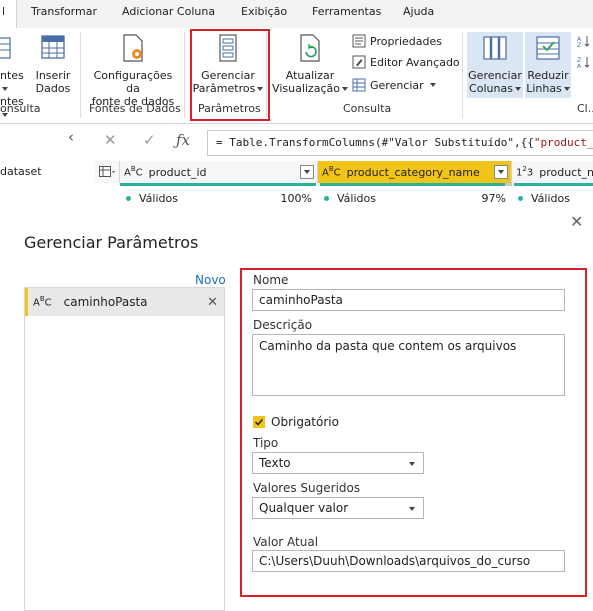 The image size is (593, 611). What do you see at coordinates (219, 172) in the screenshot?
I see `column-header-product-id: ABC product_id` at bounding box center [219, 172].